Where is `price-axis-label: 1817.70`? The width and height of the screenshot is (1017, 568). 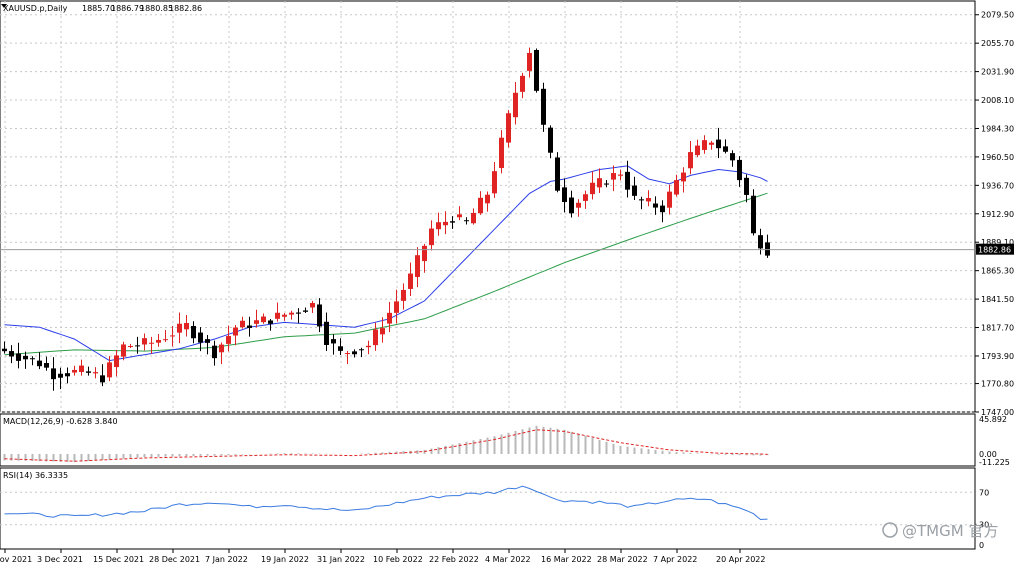 price-axis-label: 1817.70 is located at coordinates (997, 328).